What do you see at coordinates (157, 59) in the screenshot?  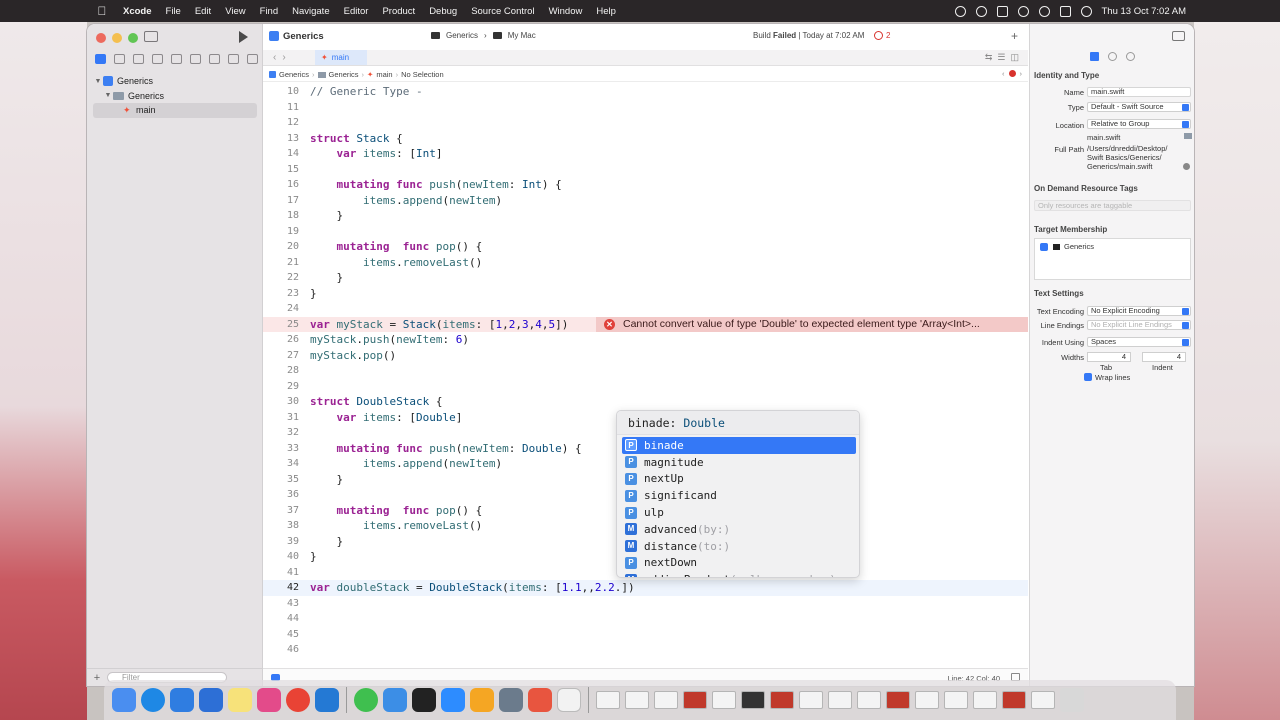 I see `find-navigator-icon` at bounding box center [157, 59].